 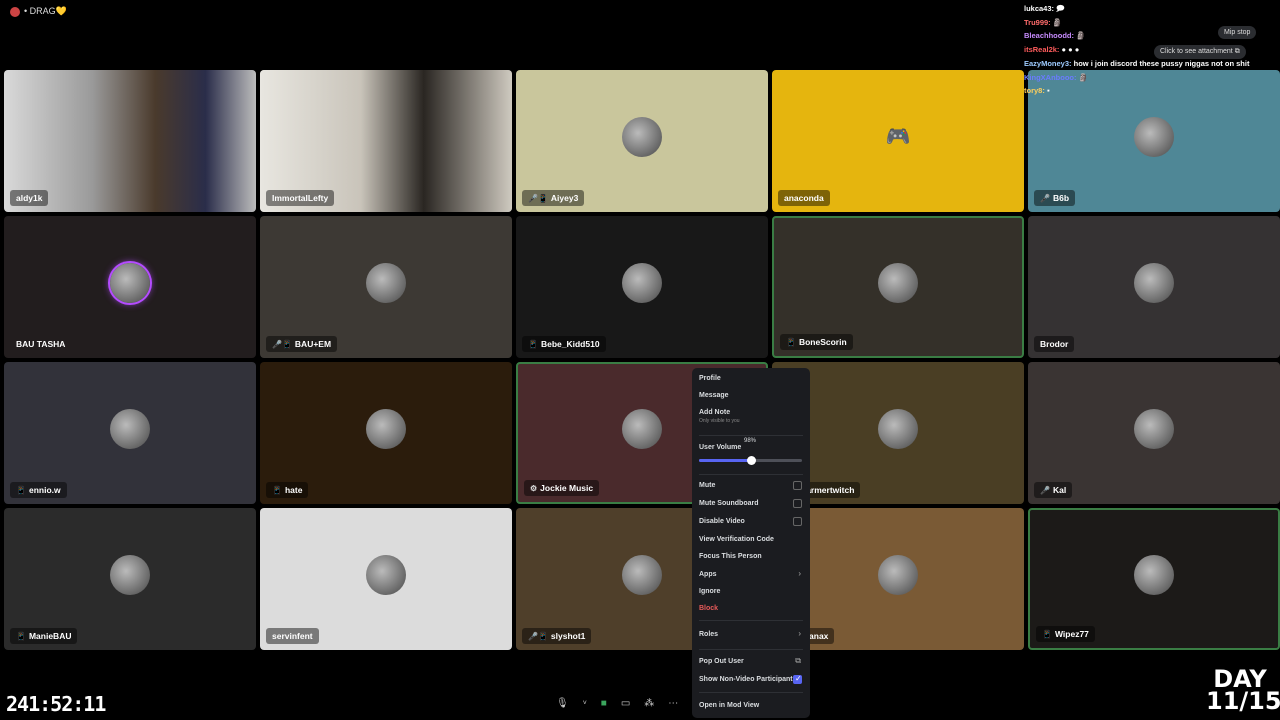 What do you see at coordinates (748, 679) in the screenshot?
I see `menu-show-non-video: Show Non-Video Participants` at bounding box center [748, 679].